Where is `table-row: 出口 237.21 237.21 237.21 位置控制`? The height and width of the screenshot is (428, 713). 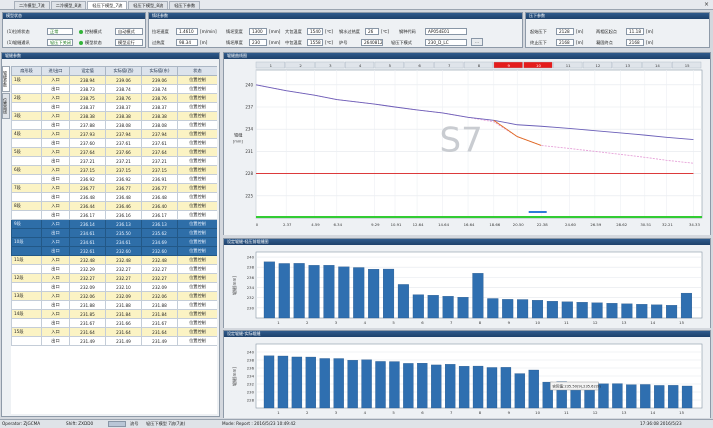 table-row: 出口 237.21 237.21 237.21 位置控制 is located at coordinates (114, 161).